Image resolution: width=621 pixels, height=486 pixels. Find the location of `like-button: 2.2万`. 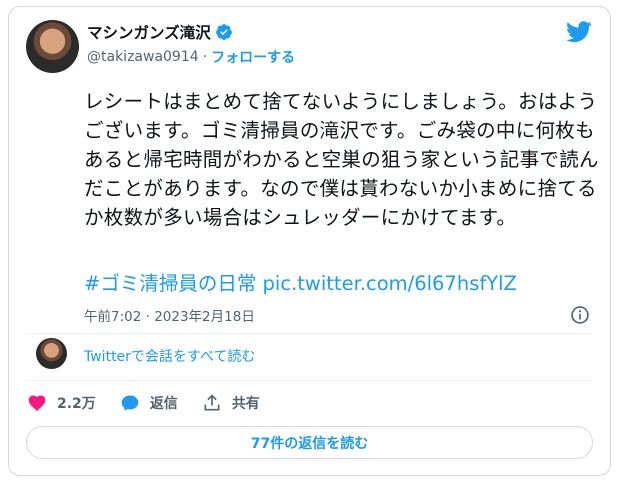

like-button: 2.2万 is located at coordinates (61, 403).